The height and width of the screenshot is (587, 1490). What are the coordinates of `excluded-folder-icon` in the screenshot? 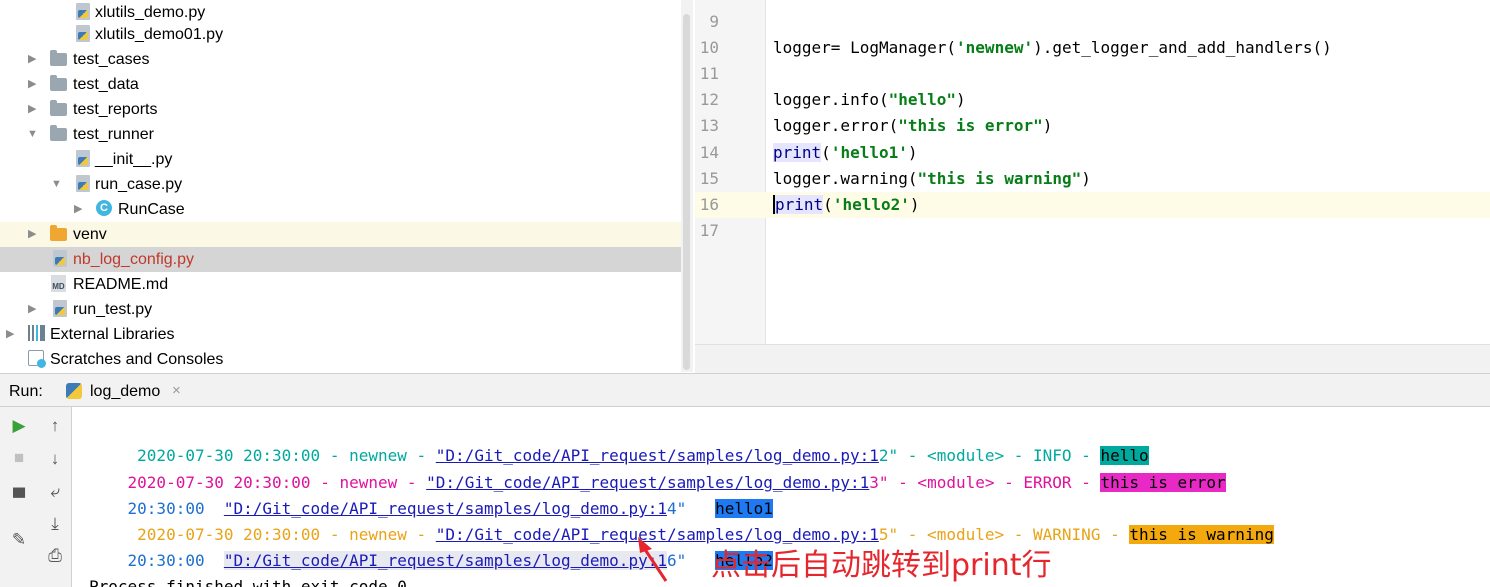 It's located at (59, 234).